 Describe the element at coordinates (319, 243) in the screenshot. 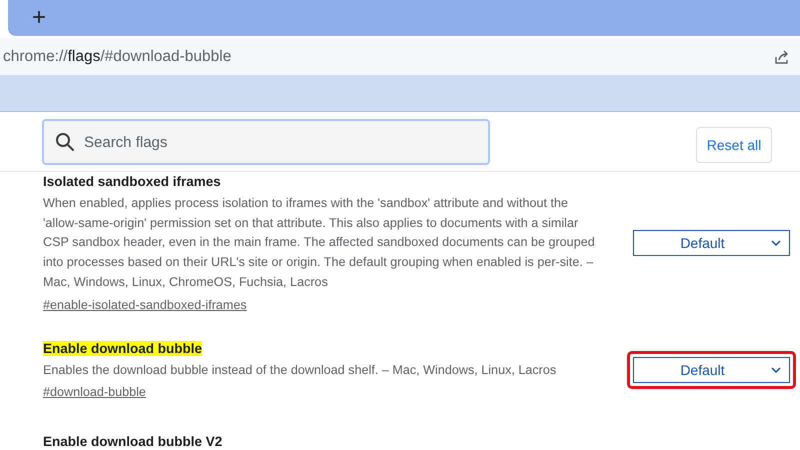

I see `flag-description: When enabled, applies process isolation to iframes with the 'sandbox' attribute and without the 'allow-same-origin' permission set on that attribute. This also applies to documents with a similar CSP sandbox header, even in the main frame. The affected sandboxed documents can be grouped into processes based on their URL's site or origin. The default grouping when enabled is per-site. – Mac, Windows, Linux, ChromeOS, Fuchsia, Lacros` at that location.